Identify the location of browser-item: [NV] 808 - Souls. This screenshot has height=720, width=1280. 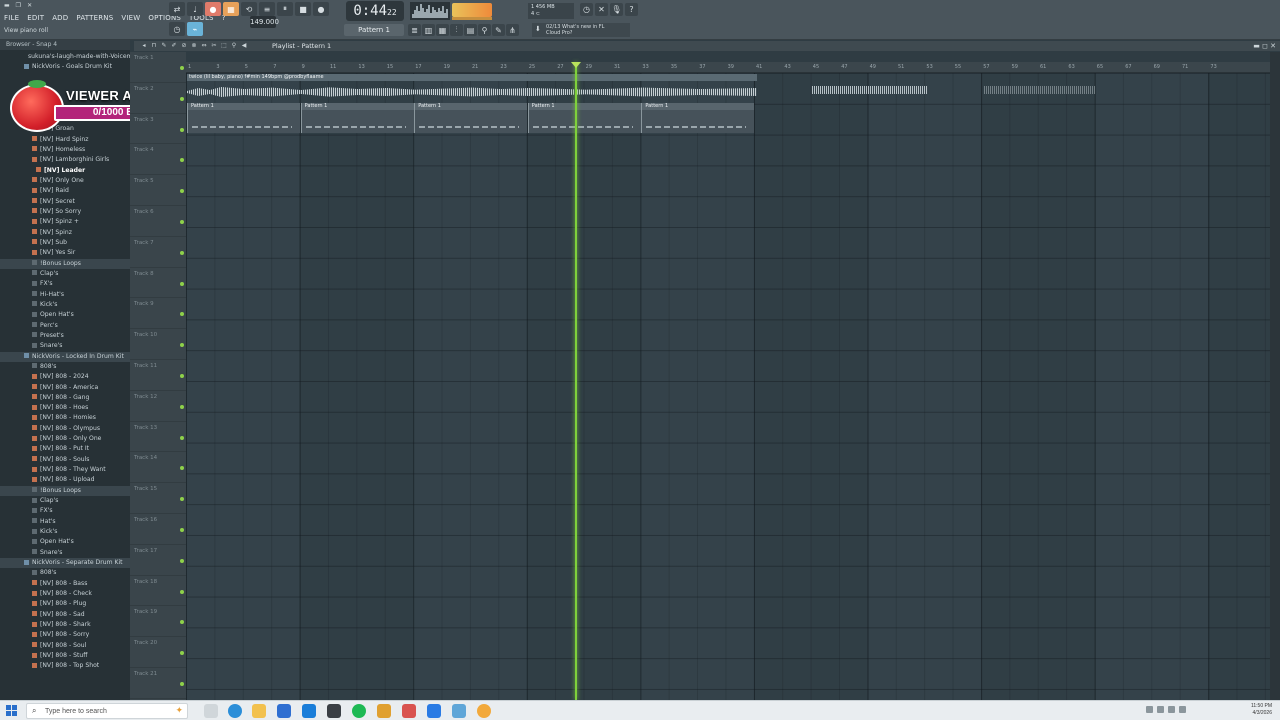
(65, 460).